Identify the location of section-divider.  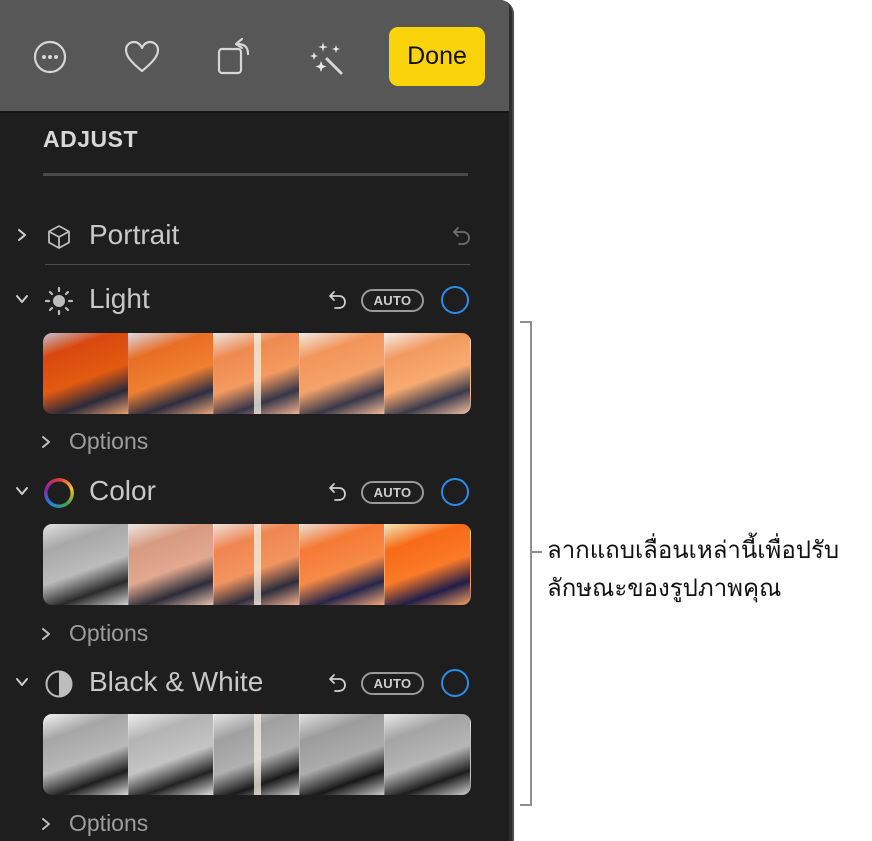
(257, 264).